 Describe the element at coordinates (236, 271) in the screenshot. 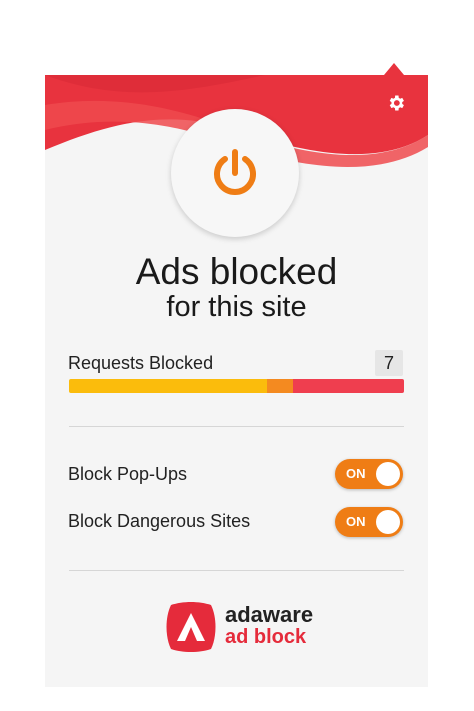

I see `status-title: Ads blocked` at that location.